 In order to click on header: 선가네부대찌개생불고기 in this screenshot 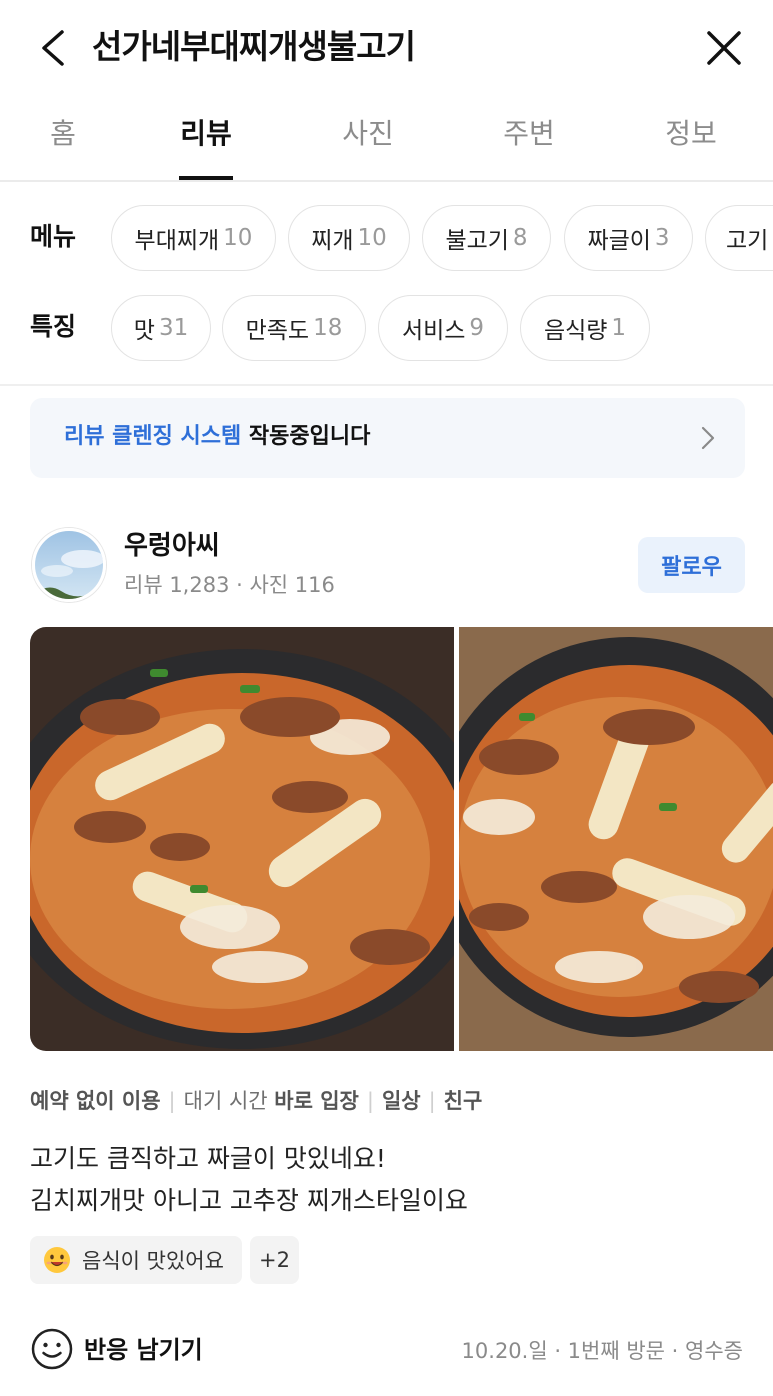, I will do `click(386, 48)`.